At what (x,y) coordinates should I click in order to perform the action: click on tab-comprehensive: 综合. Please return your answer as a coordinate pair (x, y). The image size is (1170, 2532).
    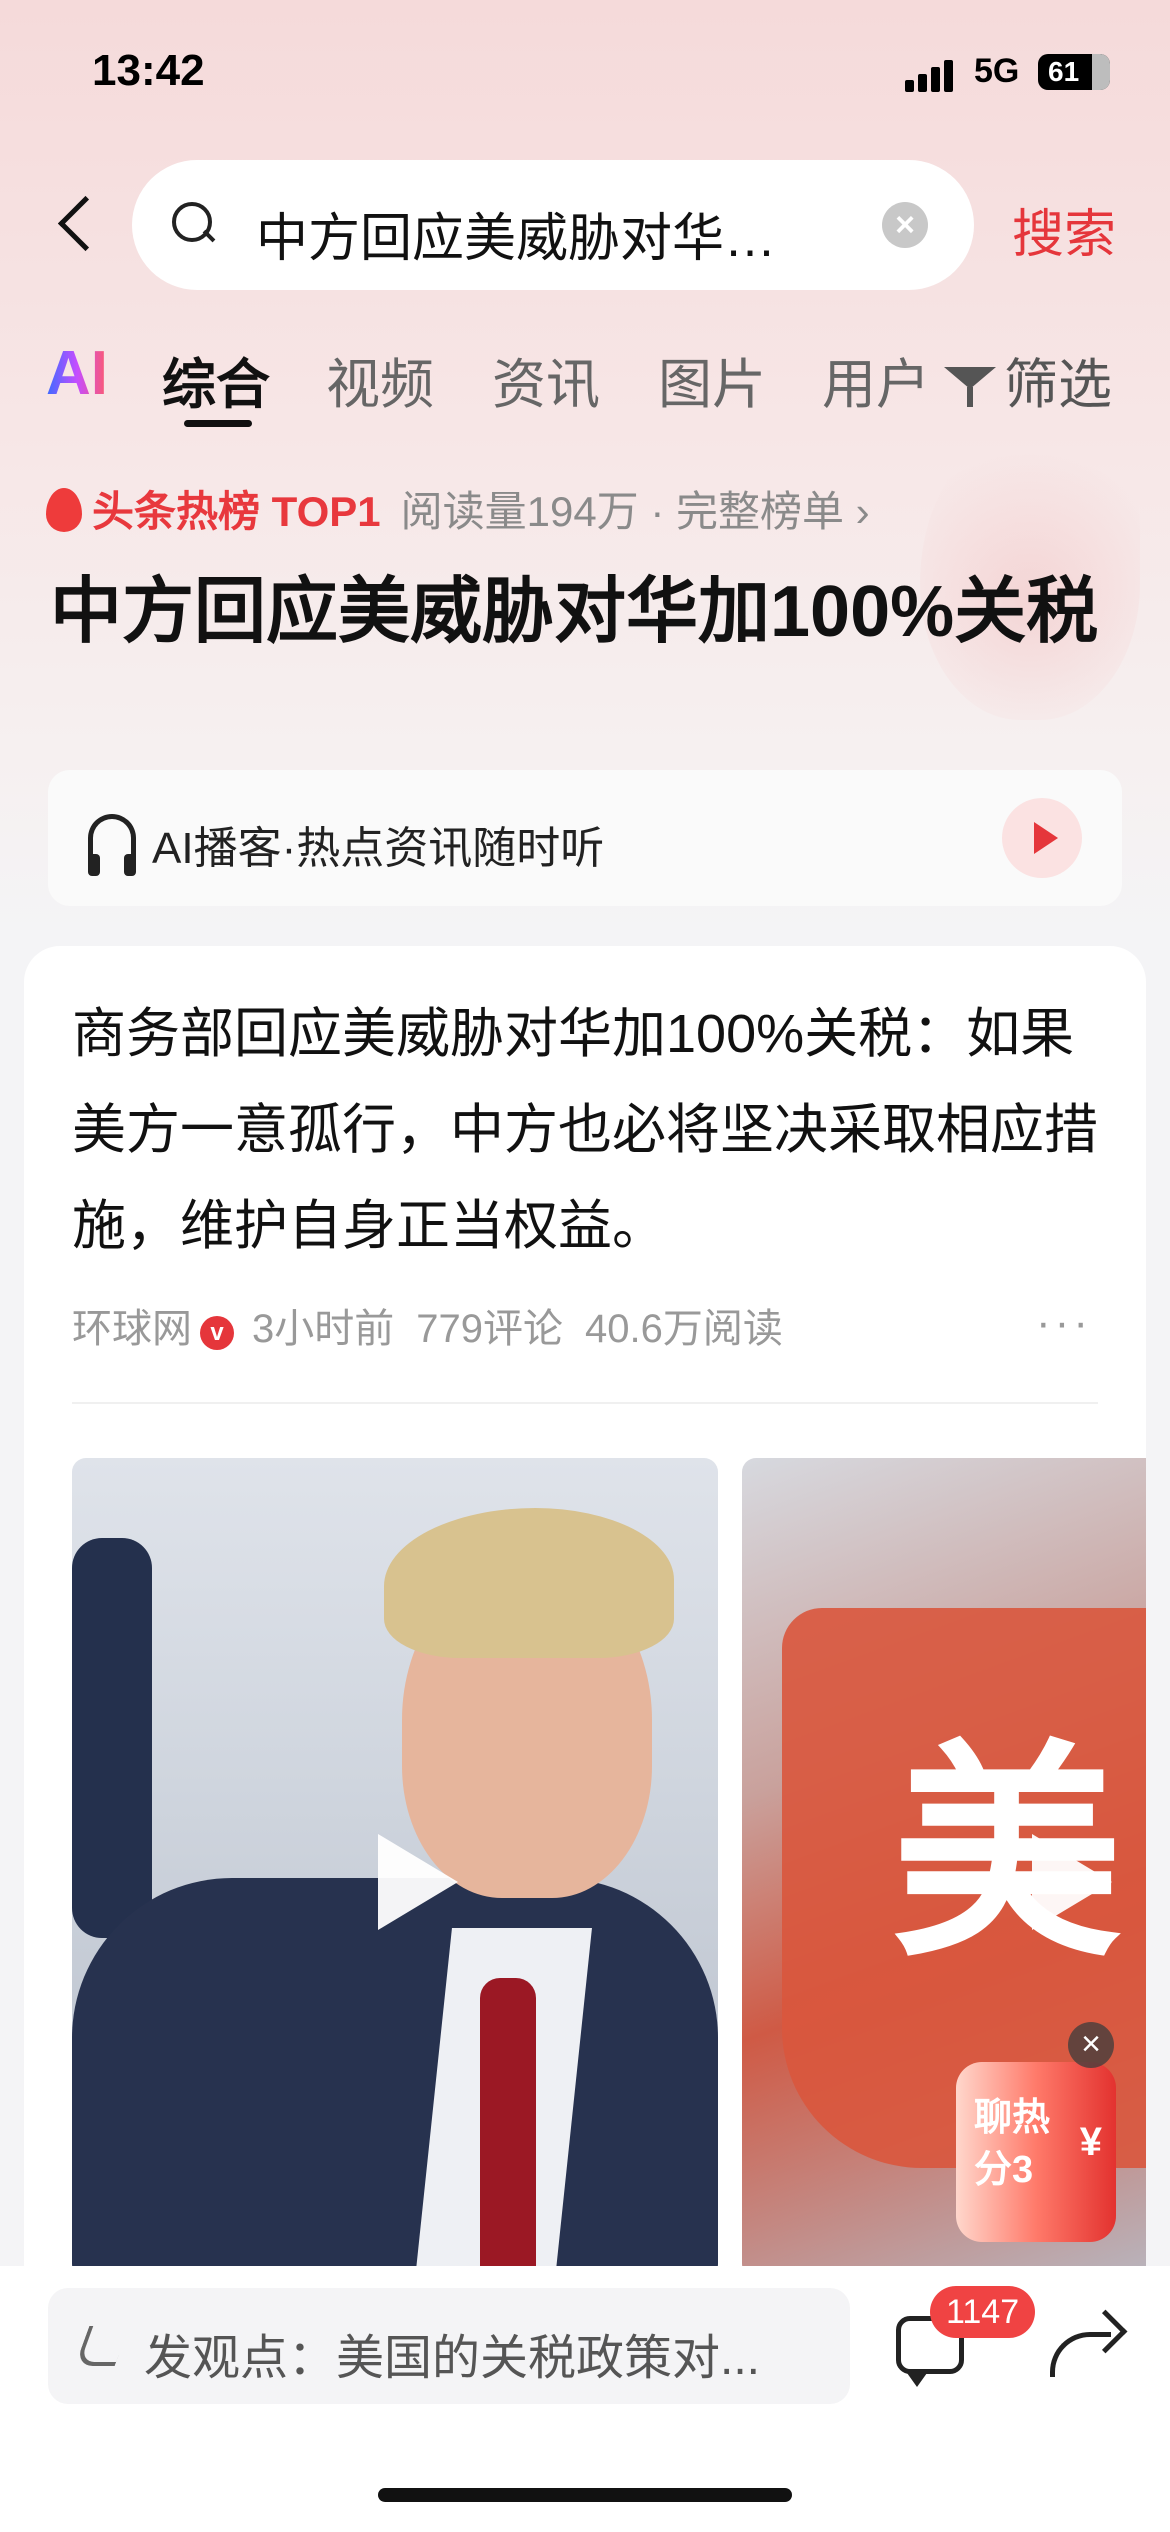
    Looking at the image, I should click on (216, 379).